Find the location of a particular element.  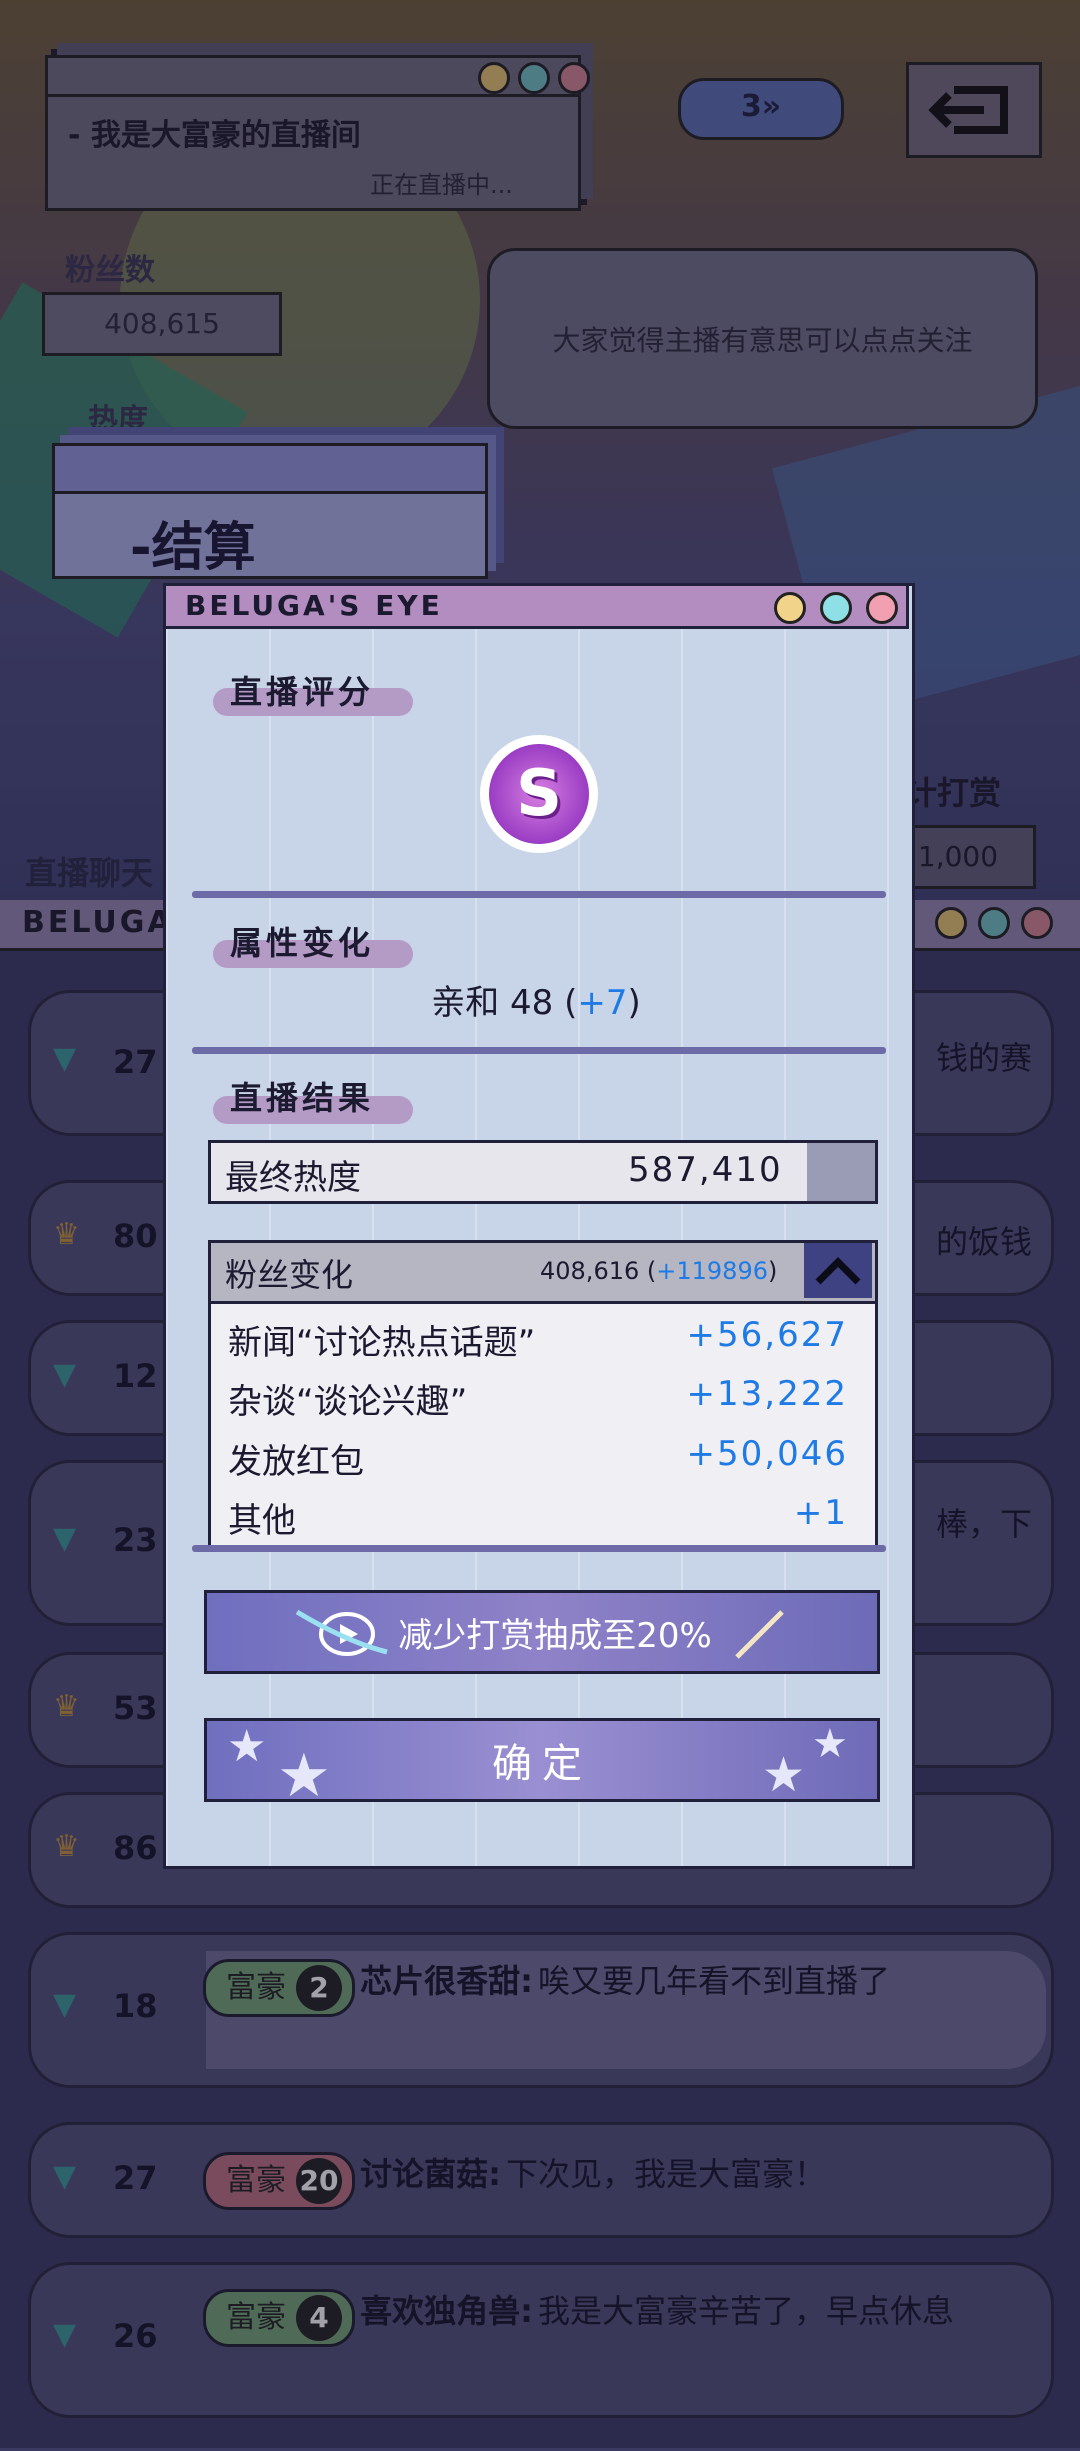

fans-source-label: 发放红包 is located at coordinates (296, 1462).